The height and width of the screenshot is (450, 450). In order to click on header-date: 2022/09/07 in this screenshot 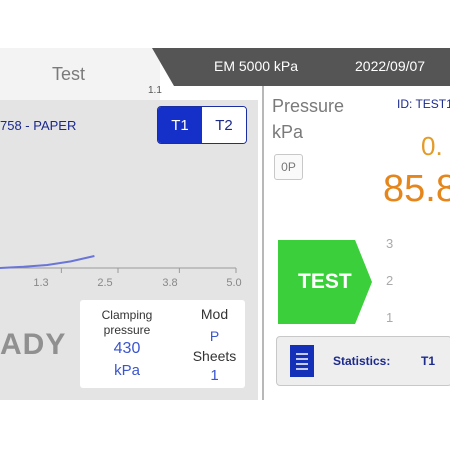, I will do `click(390, 66)`.